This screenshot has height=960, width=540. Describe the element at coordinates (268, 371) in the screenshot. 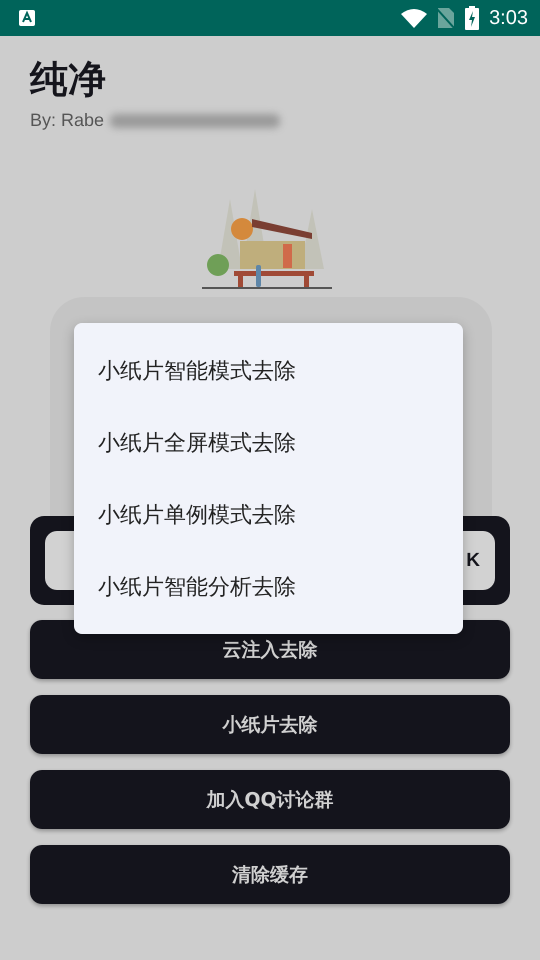

I see `menu-item: 小纸片智能模式去除` at that location.